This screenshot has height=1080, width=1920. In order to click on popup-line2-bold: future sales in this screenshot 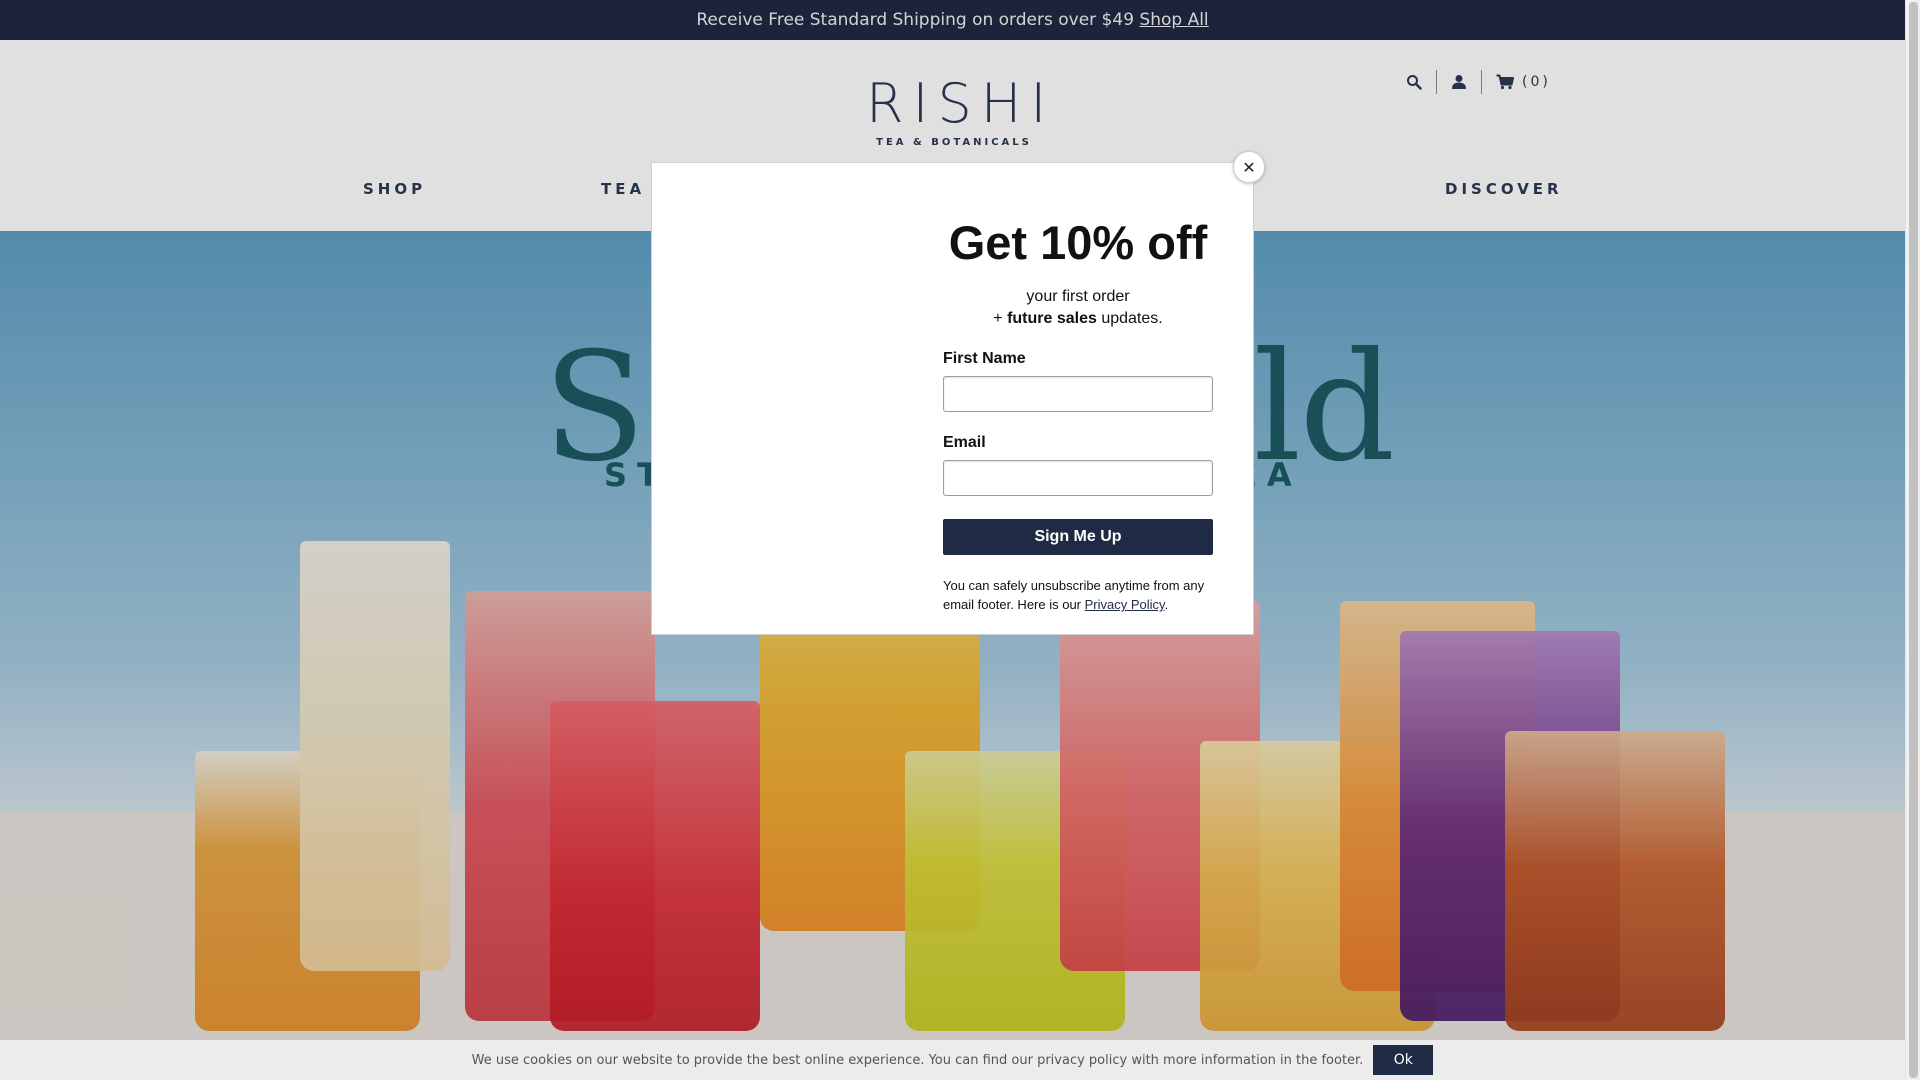, I will do `click(1052, 318)`.